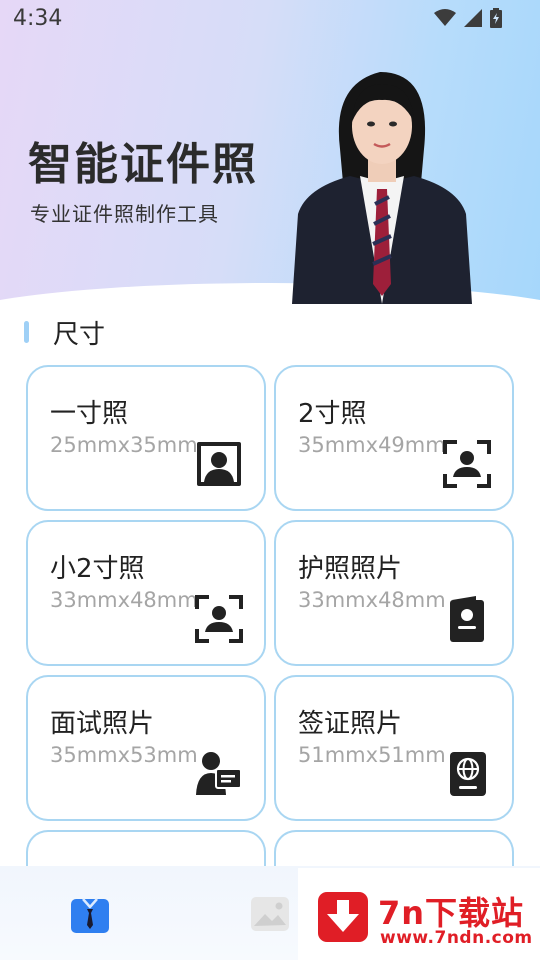 Image resolution: width=540 pixels, height=960 pixels. I want to click on portrait-frame-icon, so click(219, 464).